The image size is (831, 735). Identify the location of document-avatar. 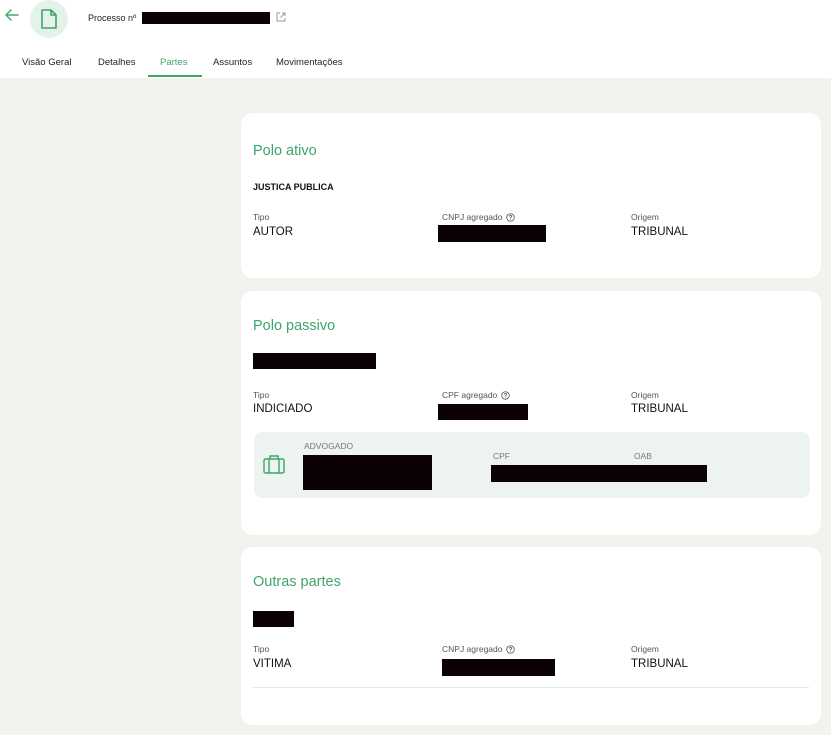
(49, 19).